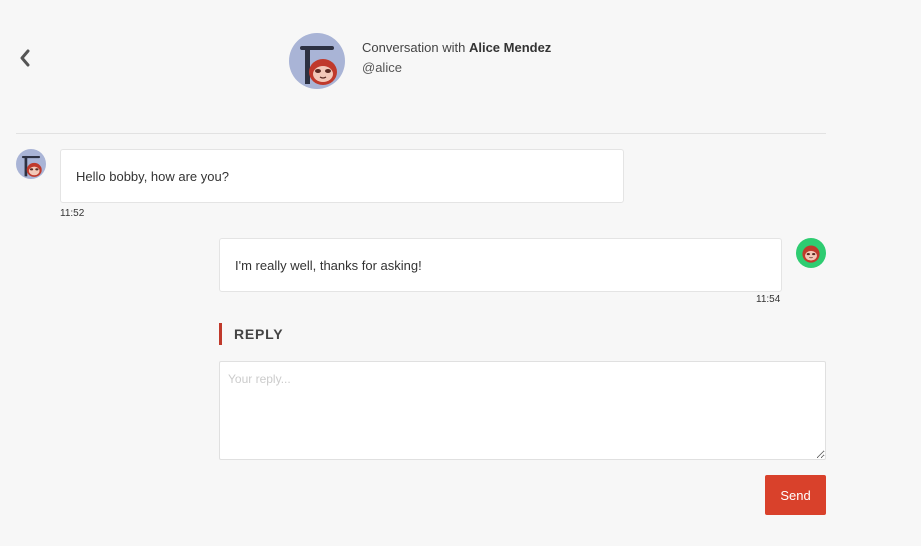 The image size is (921, 546). What do you see at coordinates (72, 213) in the screenshot?
I see `message-time: 11:52` at bounding box center [72, 213].